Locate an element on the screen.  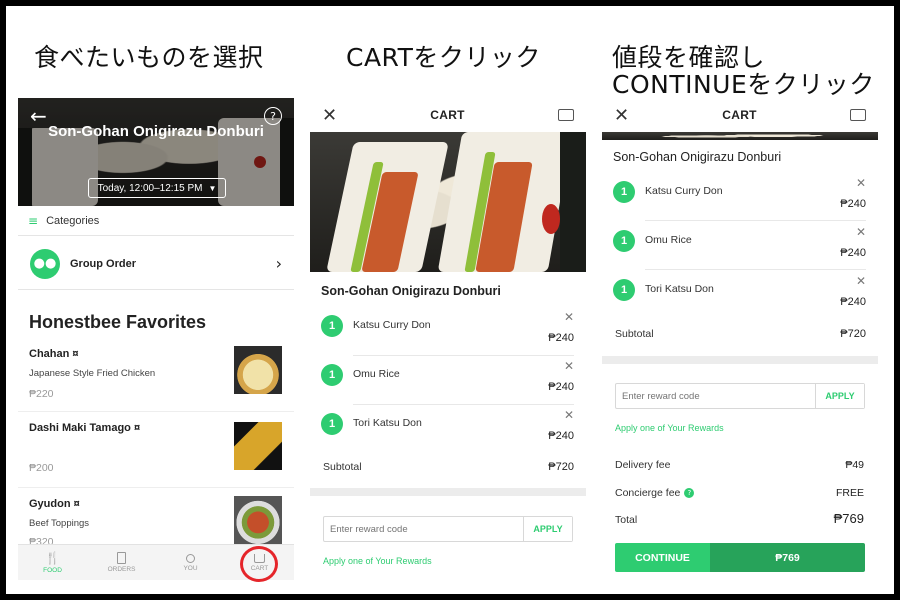
time-slot-dropdown: Today, 12:00–12:15 PM ▼ is located at coordinates (157, 188).